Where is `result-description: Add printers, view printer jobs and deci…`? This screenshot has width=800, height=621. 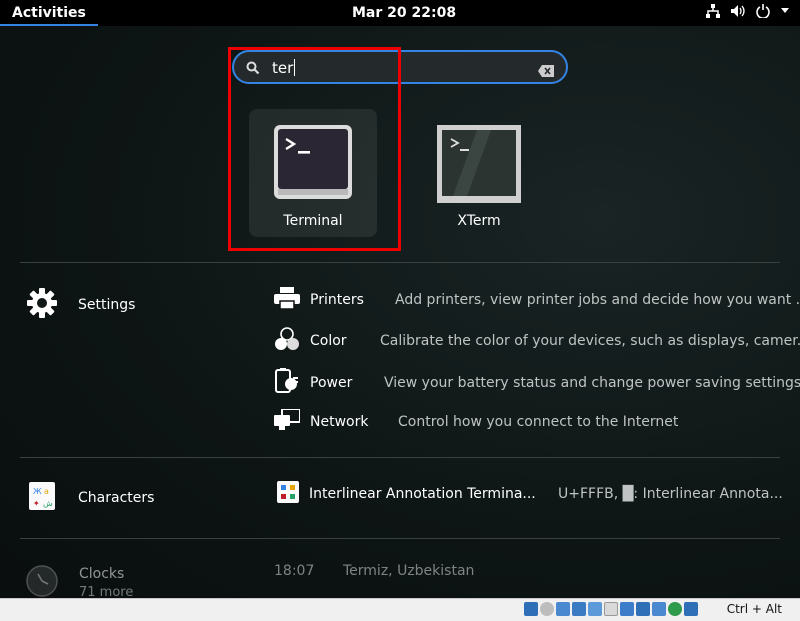
result-description: Add printers, view printer jobs and deci… is located at coordinates (597, 300).